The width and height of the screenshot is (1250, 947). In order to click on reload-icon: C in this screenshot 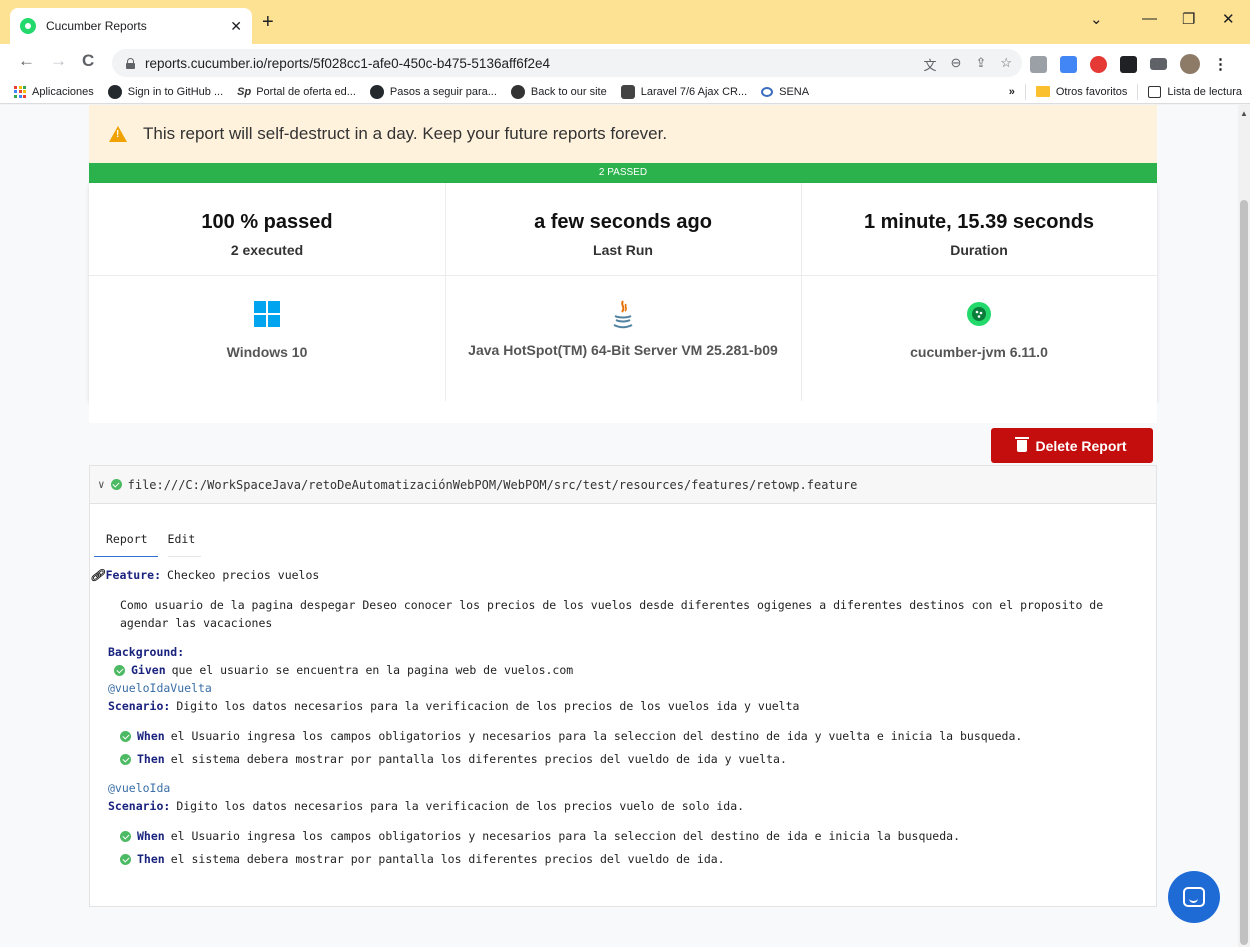, I will do `click(88, 61)`.